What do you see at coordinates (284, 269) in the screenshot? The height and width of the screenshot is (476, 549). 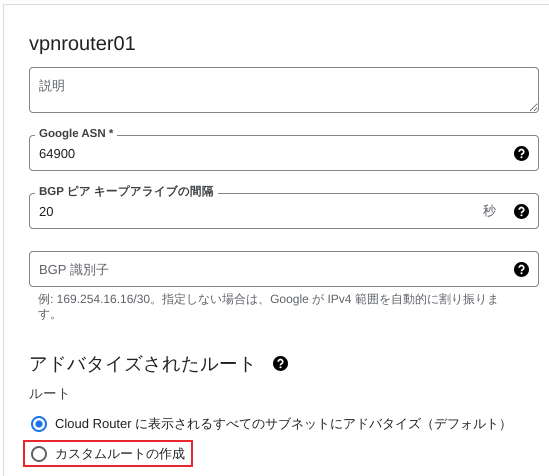 I see `input-field: BGP 識別子` at bounding box center [284, 269].